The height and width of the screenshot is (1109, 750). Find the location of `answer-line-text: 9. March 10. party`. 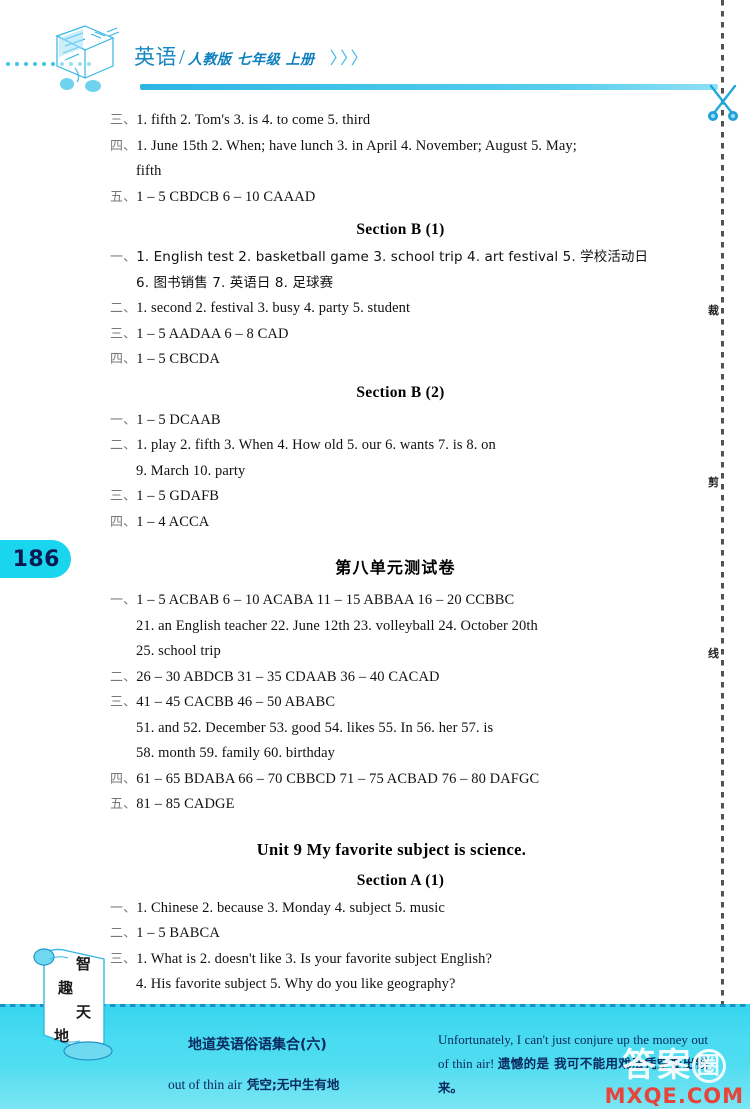

answer-line-text: 9. March 10. party is located at coordinates (191, 470).